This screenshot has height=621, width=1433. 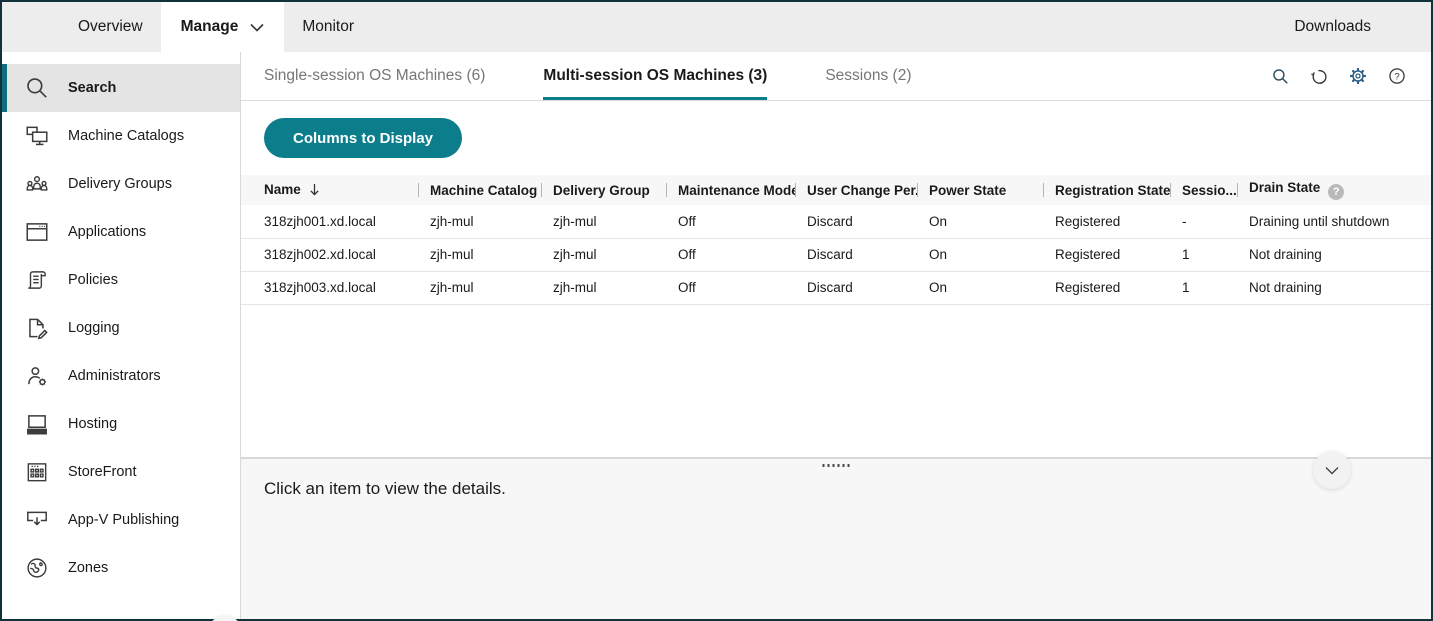 What do you see at coordinates (329, 288) in the screenshot?
I see `cell-name: 318zjh003.xd.local` at bounding box center [329, 288].